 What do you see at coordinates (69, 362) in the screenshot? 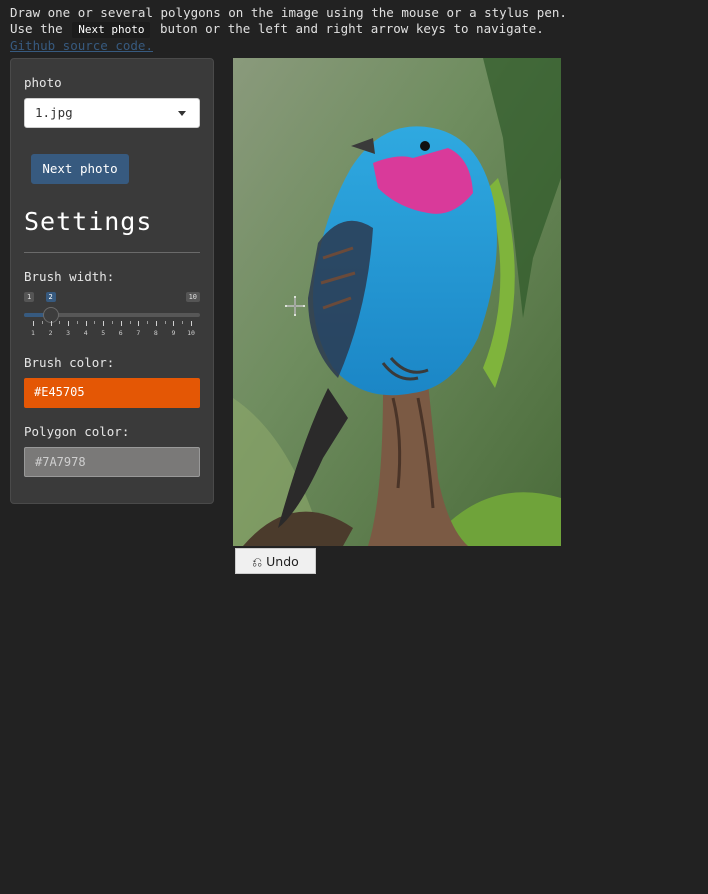
I see `brush-color-label: Brush color:` at bounding box center [69, 362].